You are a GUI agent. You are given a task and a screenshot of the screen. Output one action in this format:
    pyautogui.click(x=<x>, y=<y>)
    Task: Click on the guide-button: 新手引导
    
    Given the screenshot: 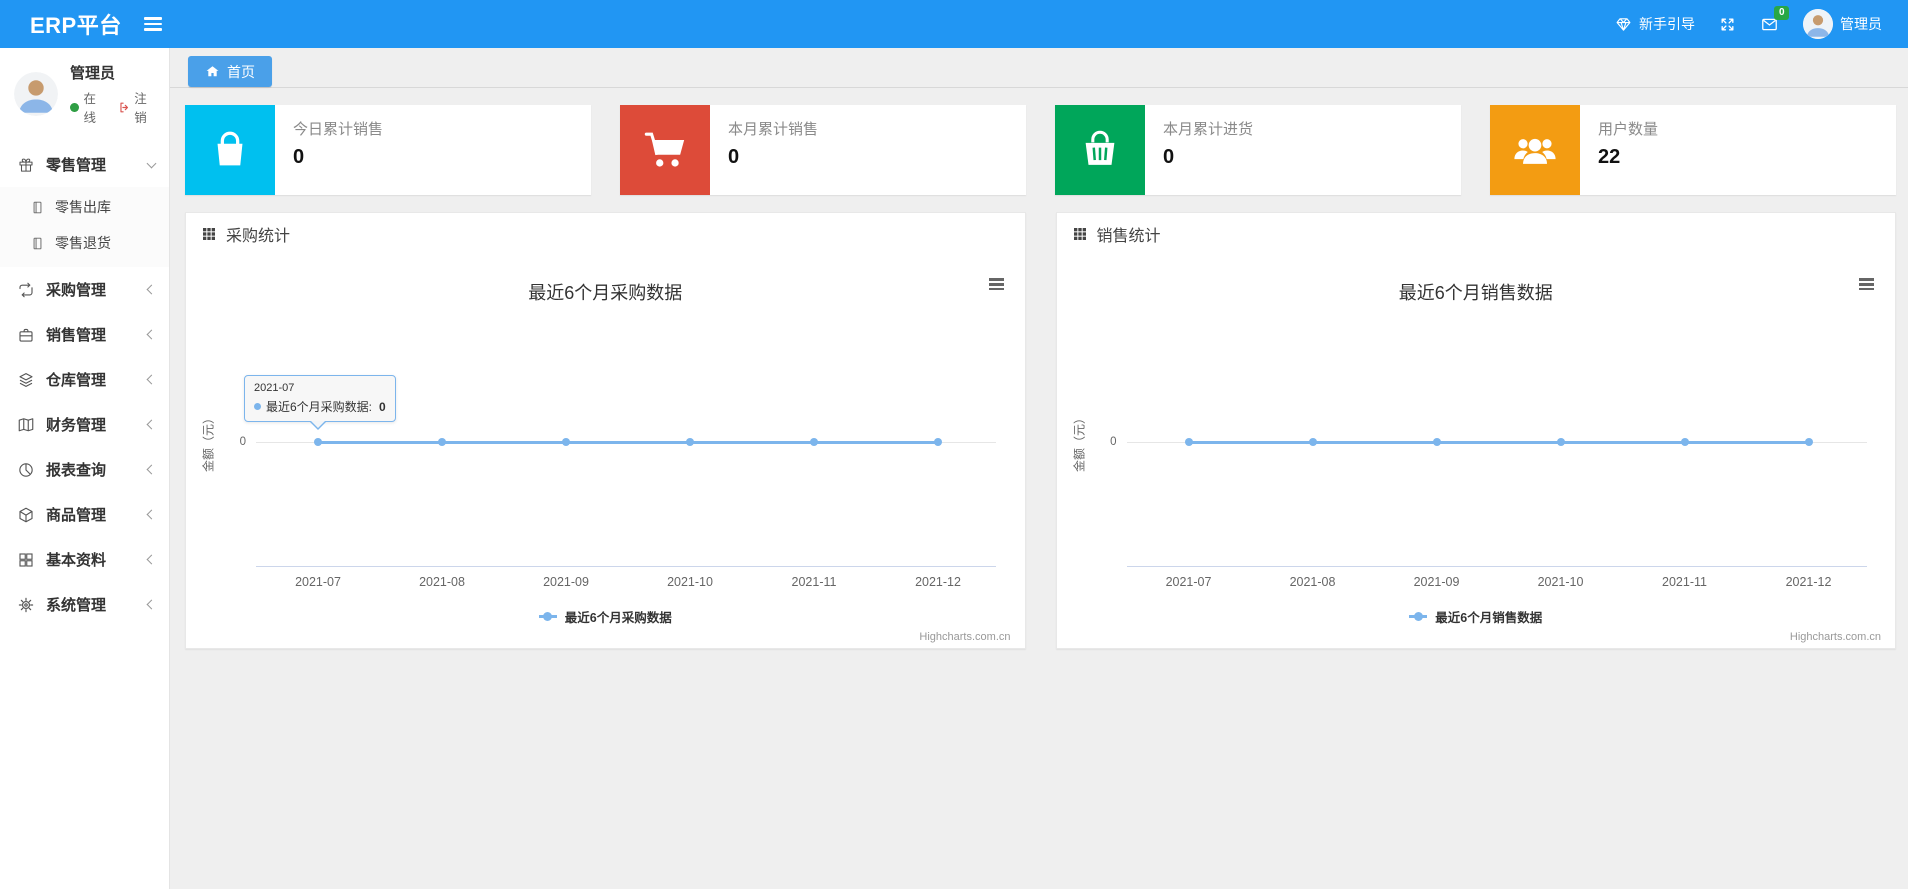 What is the action you would take?
    pyautogui.click(x=1655, y=24)
    